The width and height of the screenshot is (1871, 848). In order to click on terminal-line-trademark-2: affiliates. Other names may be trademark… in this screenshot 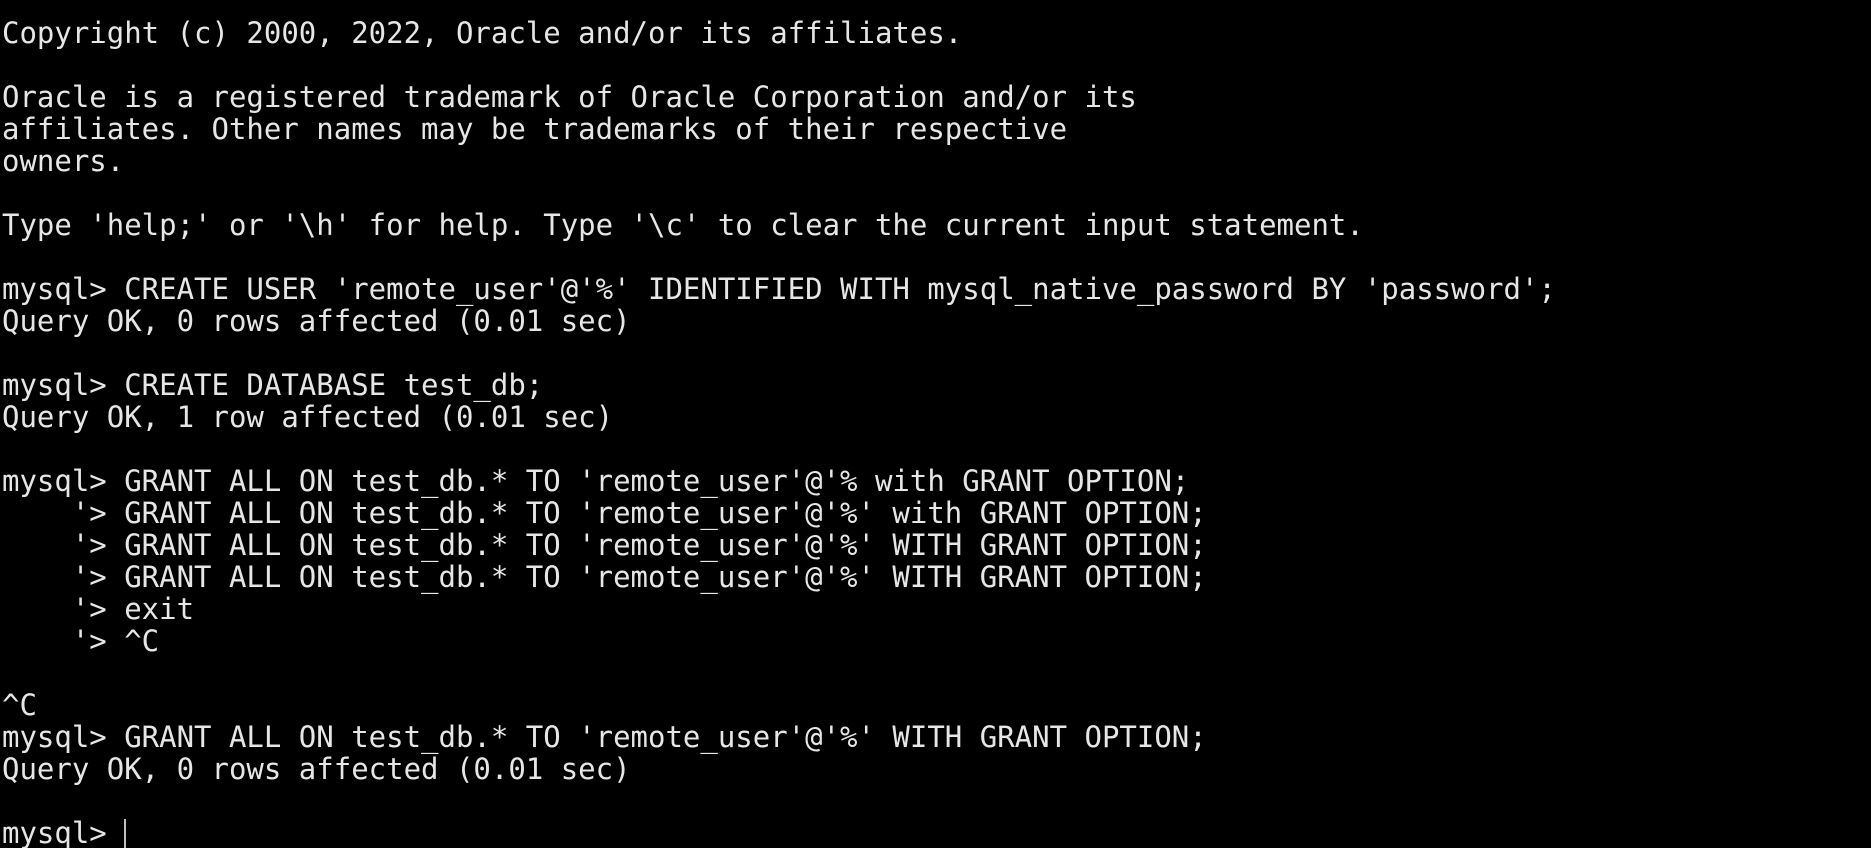, I will do `click(535, 129)`.